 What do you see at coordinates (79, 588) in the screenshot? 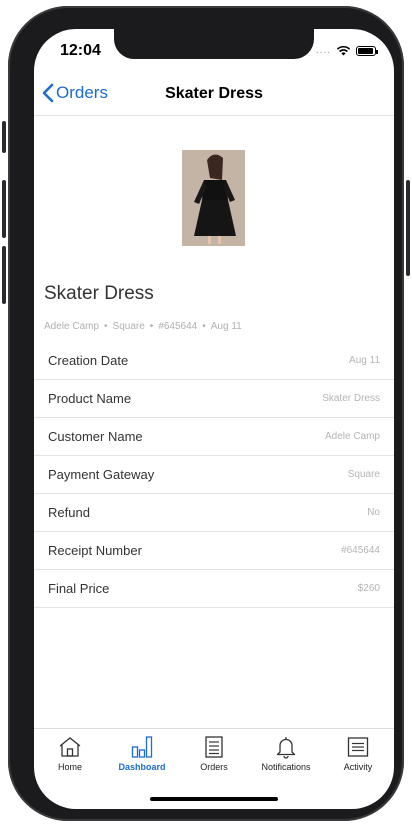
I see `detail-label: Final Price` at bounding box center [79, 588].